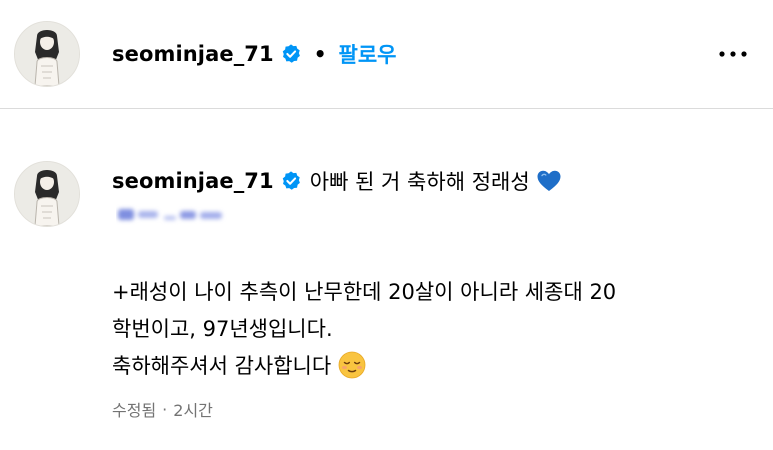 The height and width of the screenshot is (450, 773). I want to click on comment-line: 학번이고, 97년생입니다., so click(222, 329).